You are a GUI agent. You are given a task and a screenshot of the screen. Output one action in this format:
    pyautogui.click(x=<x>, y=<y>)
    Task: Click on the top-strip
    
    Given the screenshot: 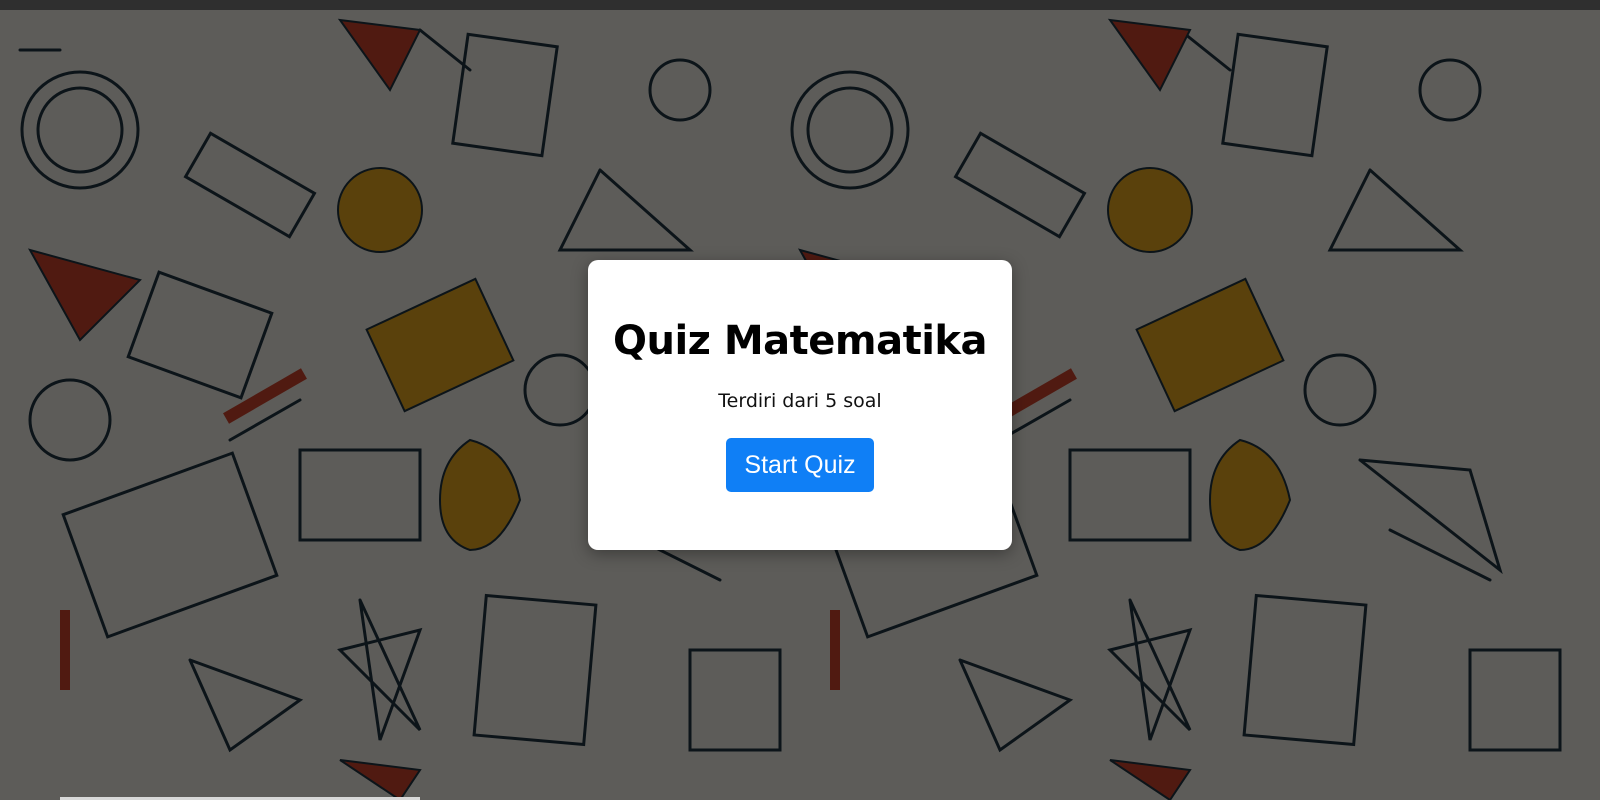 What is the action you would take?
    pyautogui.click(x=800, y=5)
    